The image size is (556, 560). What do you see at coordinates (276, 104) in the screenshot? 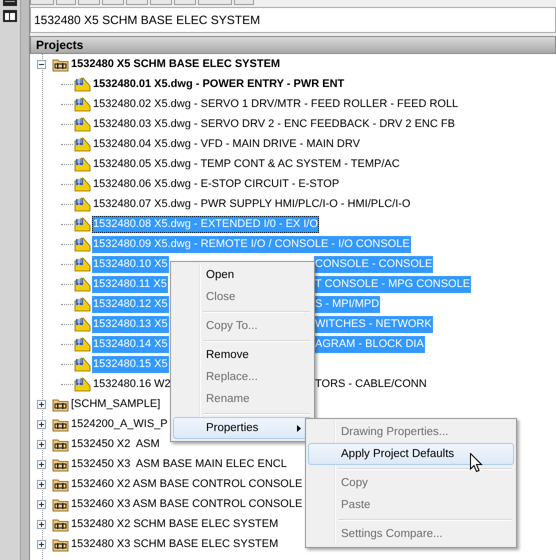
I see `drawing-label: 1532480.02 X5.dwg - SERVO 1 DRV/MTR - FEED ROLLER - FEED ROLL` at bounding box center [276, 104].